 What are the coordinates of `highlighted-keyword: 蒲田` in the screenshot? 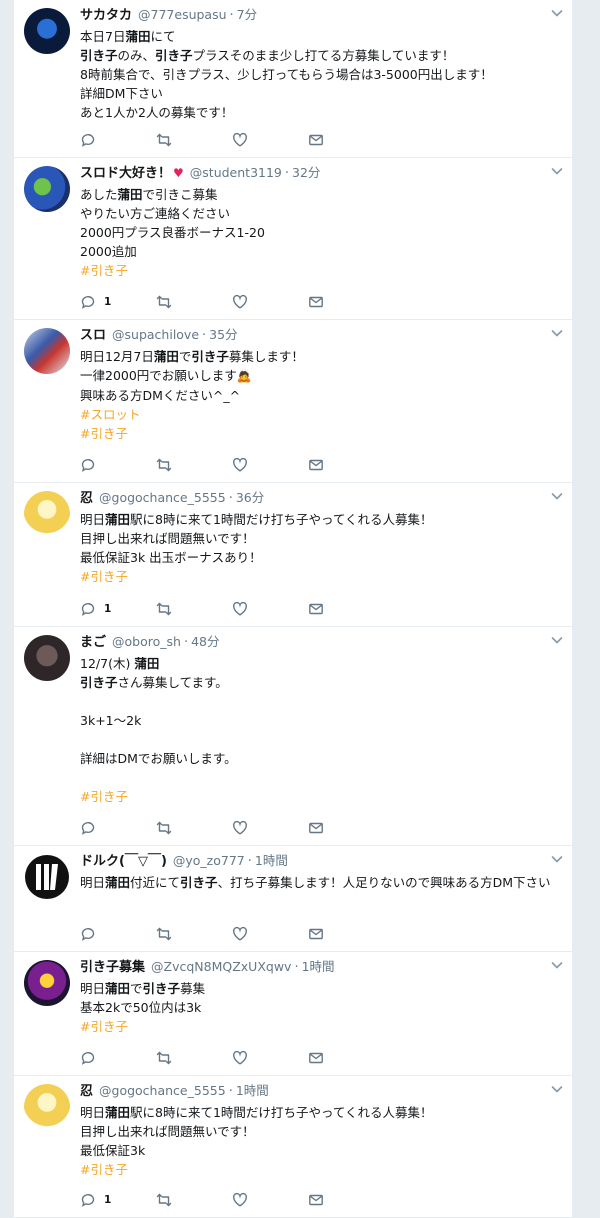 It's located at (138, 36).